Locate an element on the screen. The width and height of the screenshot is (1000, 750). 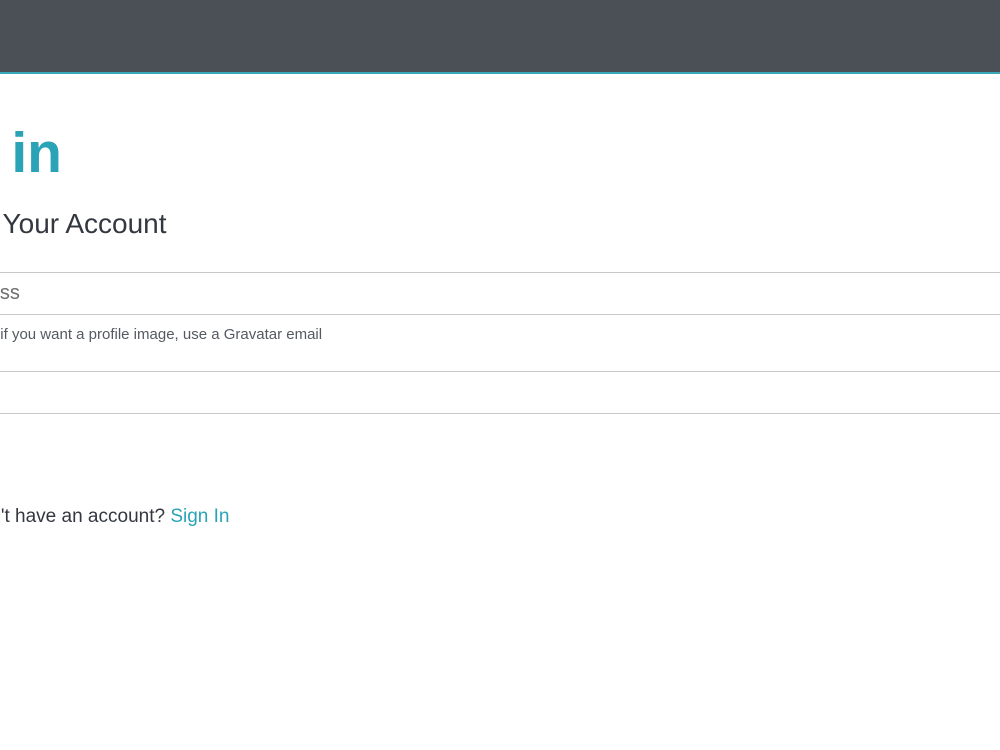
email-field-wrapper is located at coordinates (500, 293).